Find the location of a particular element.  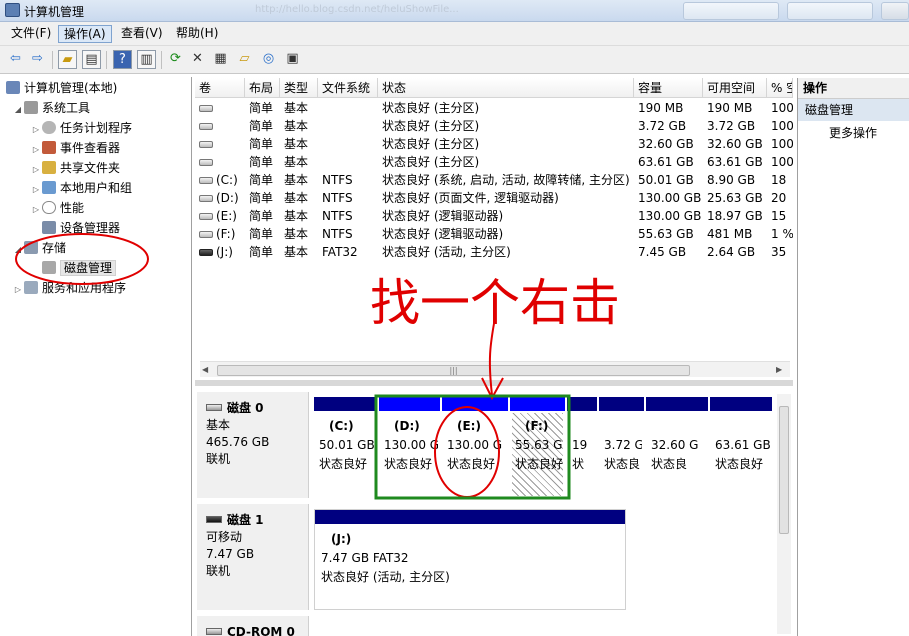

tree-item-performance: ▷ 性能 is located at coordinates (57, 208).